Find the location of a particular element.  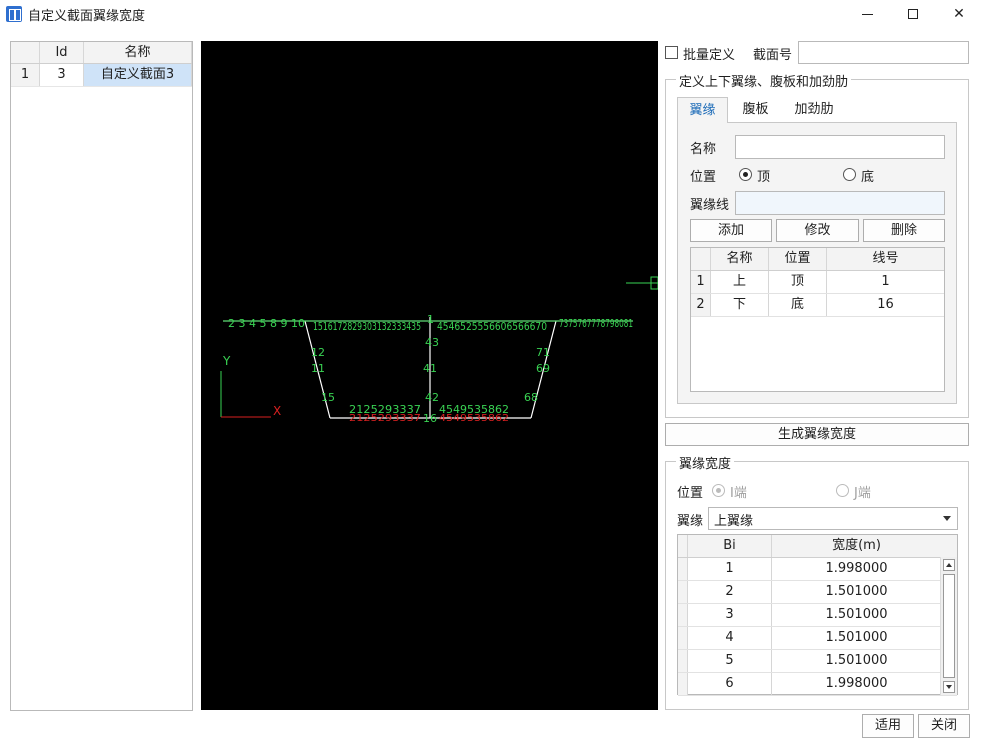

red-label-group-left: 2125293337 is located at coordinates (385, 418).